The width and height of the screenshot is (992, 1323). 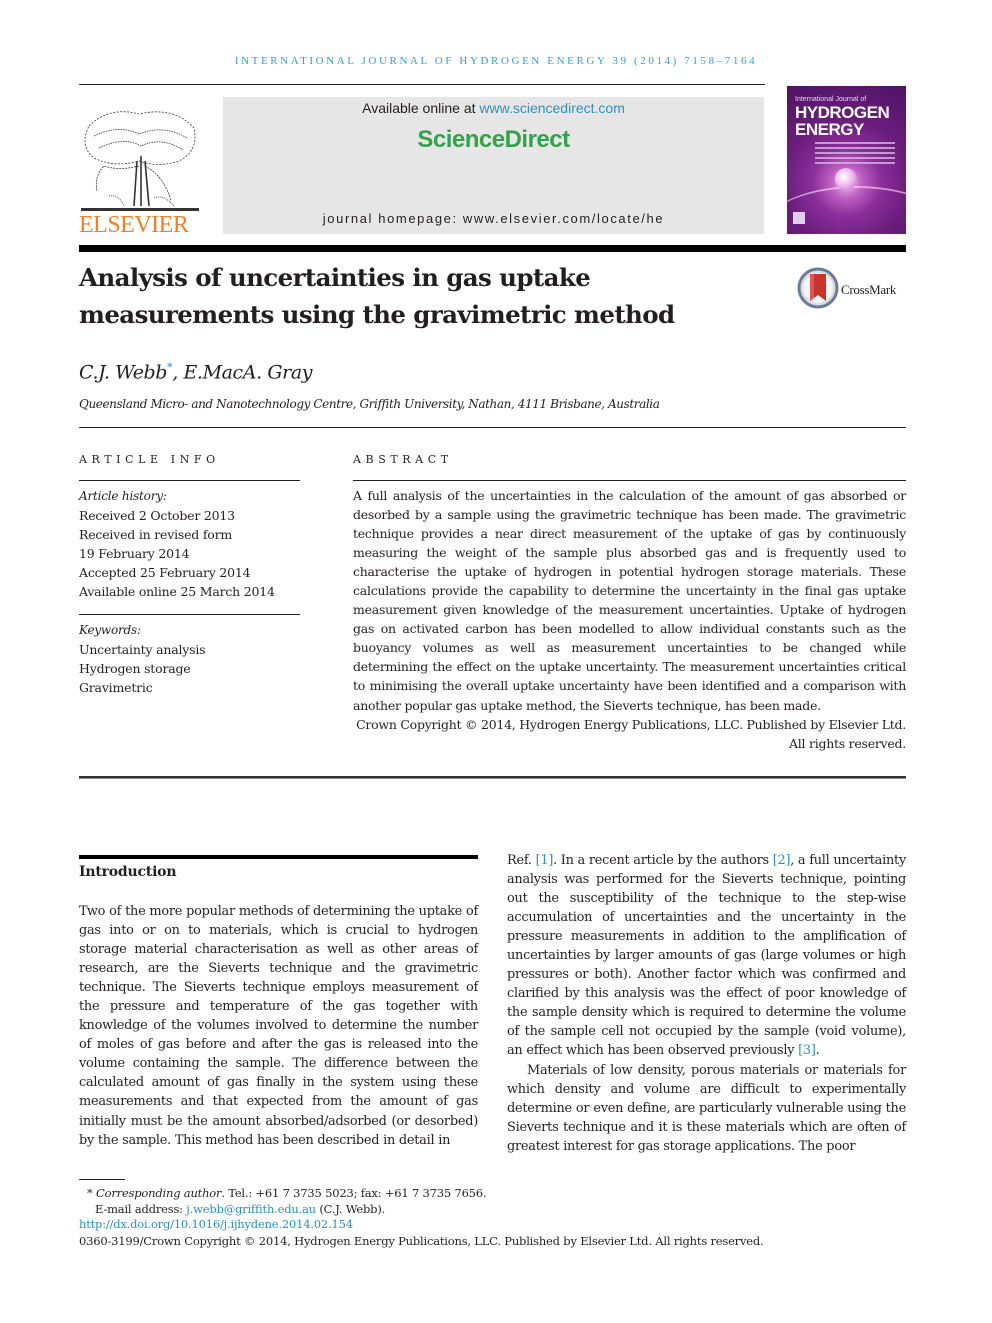 I want to click on cover-title: HYDROGEN ENERGY, so click(x=842, y=121).